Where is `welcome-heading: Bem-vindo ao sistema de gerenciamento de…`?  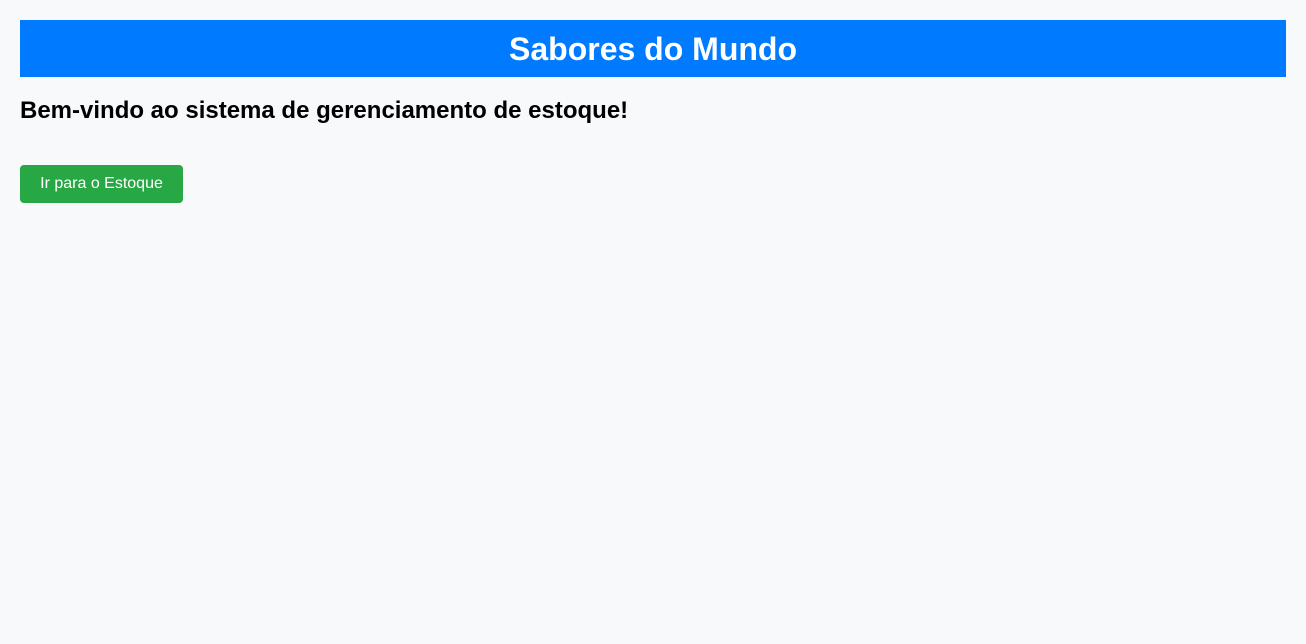
welcome-heading: Bem-vindo ao sistema de gerenciamento de… is located at coordinates (324, 110).